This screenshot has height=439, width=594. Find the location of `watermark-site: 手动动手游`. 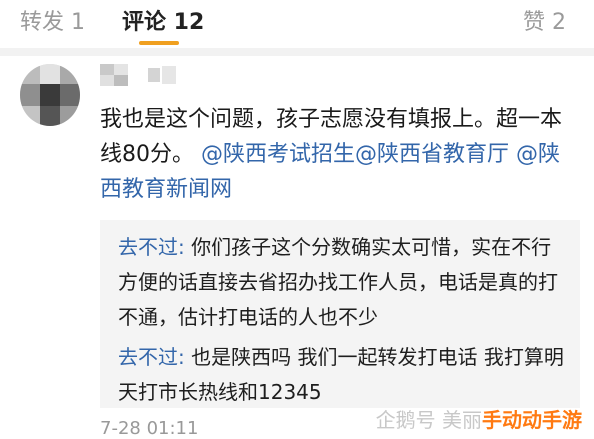

watermark-site: 手动动手游 is located at coordinates (532, 420).